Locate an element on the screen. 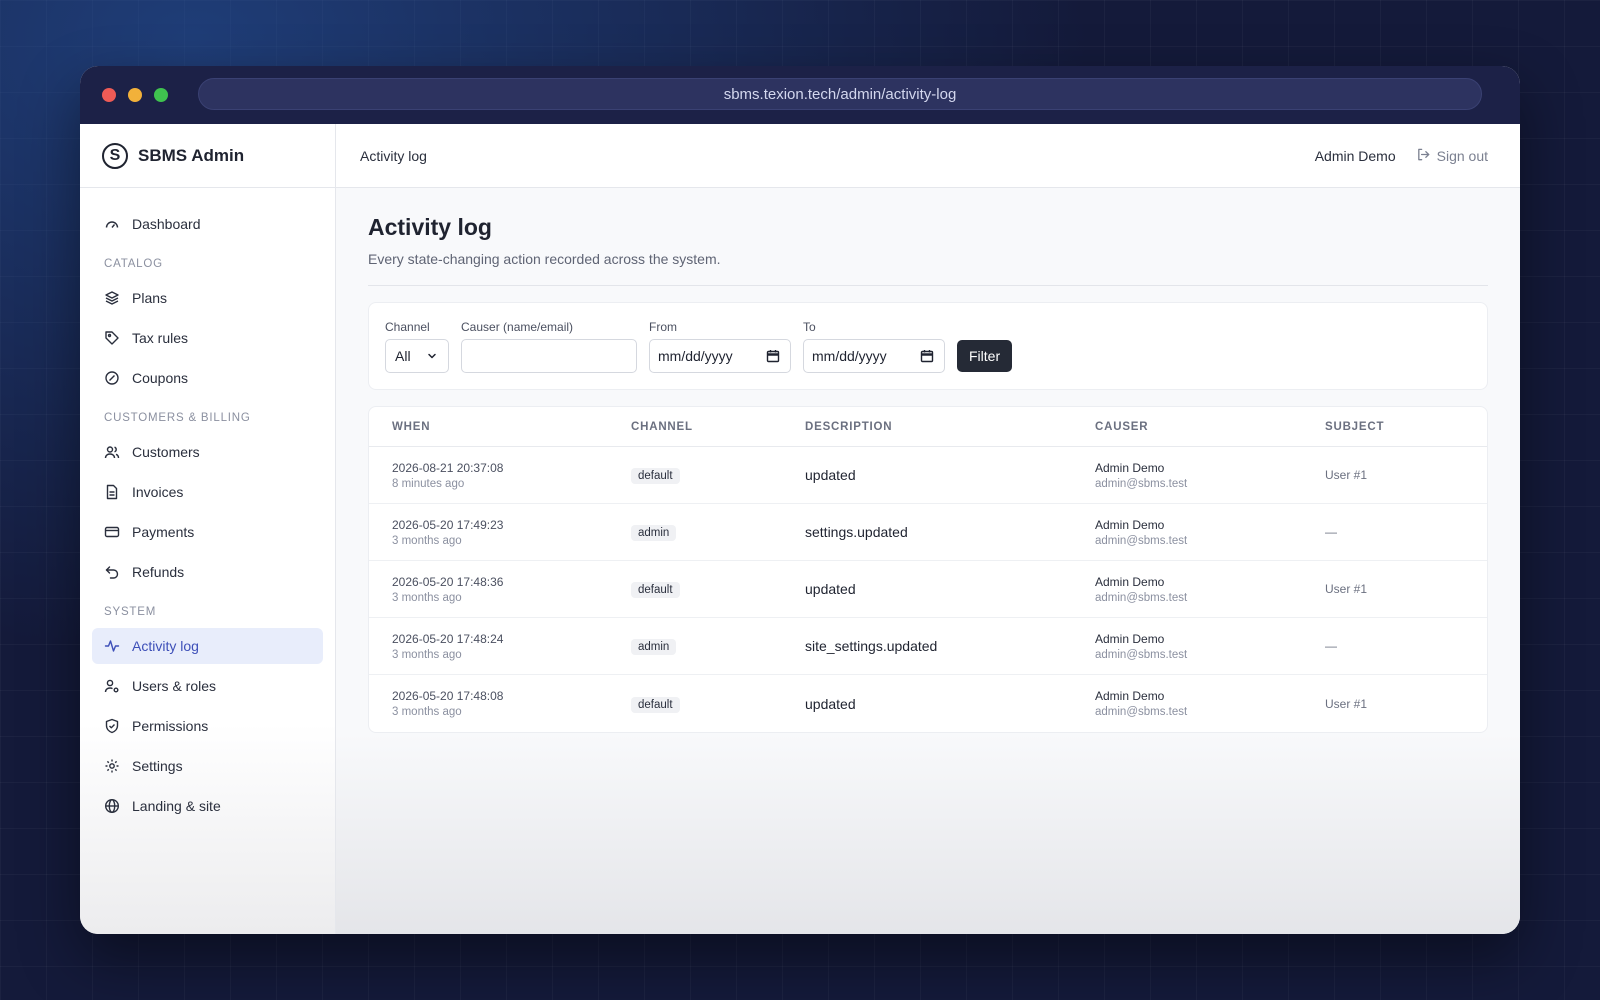 The image size is (1600, 1000). tag-icon is located at coordinates (112, 338).